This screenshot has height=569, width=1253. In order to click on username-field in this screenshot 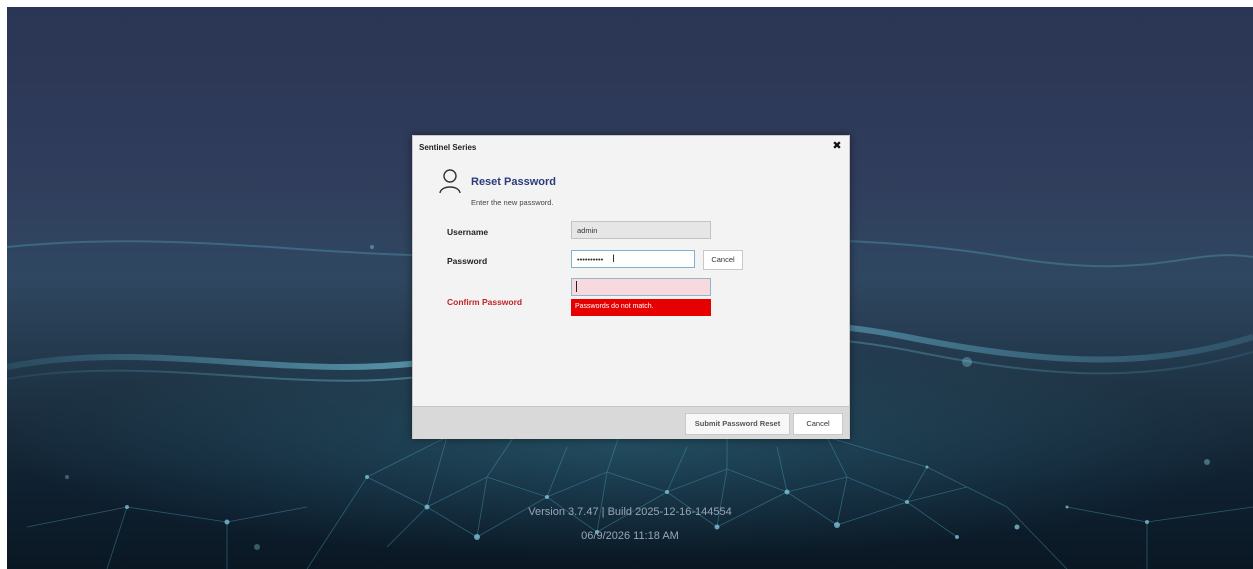, I will do `click(641, 230)`.